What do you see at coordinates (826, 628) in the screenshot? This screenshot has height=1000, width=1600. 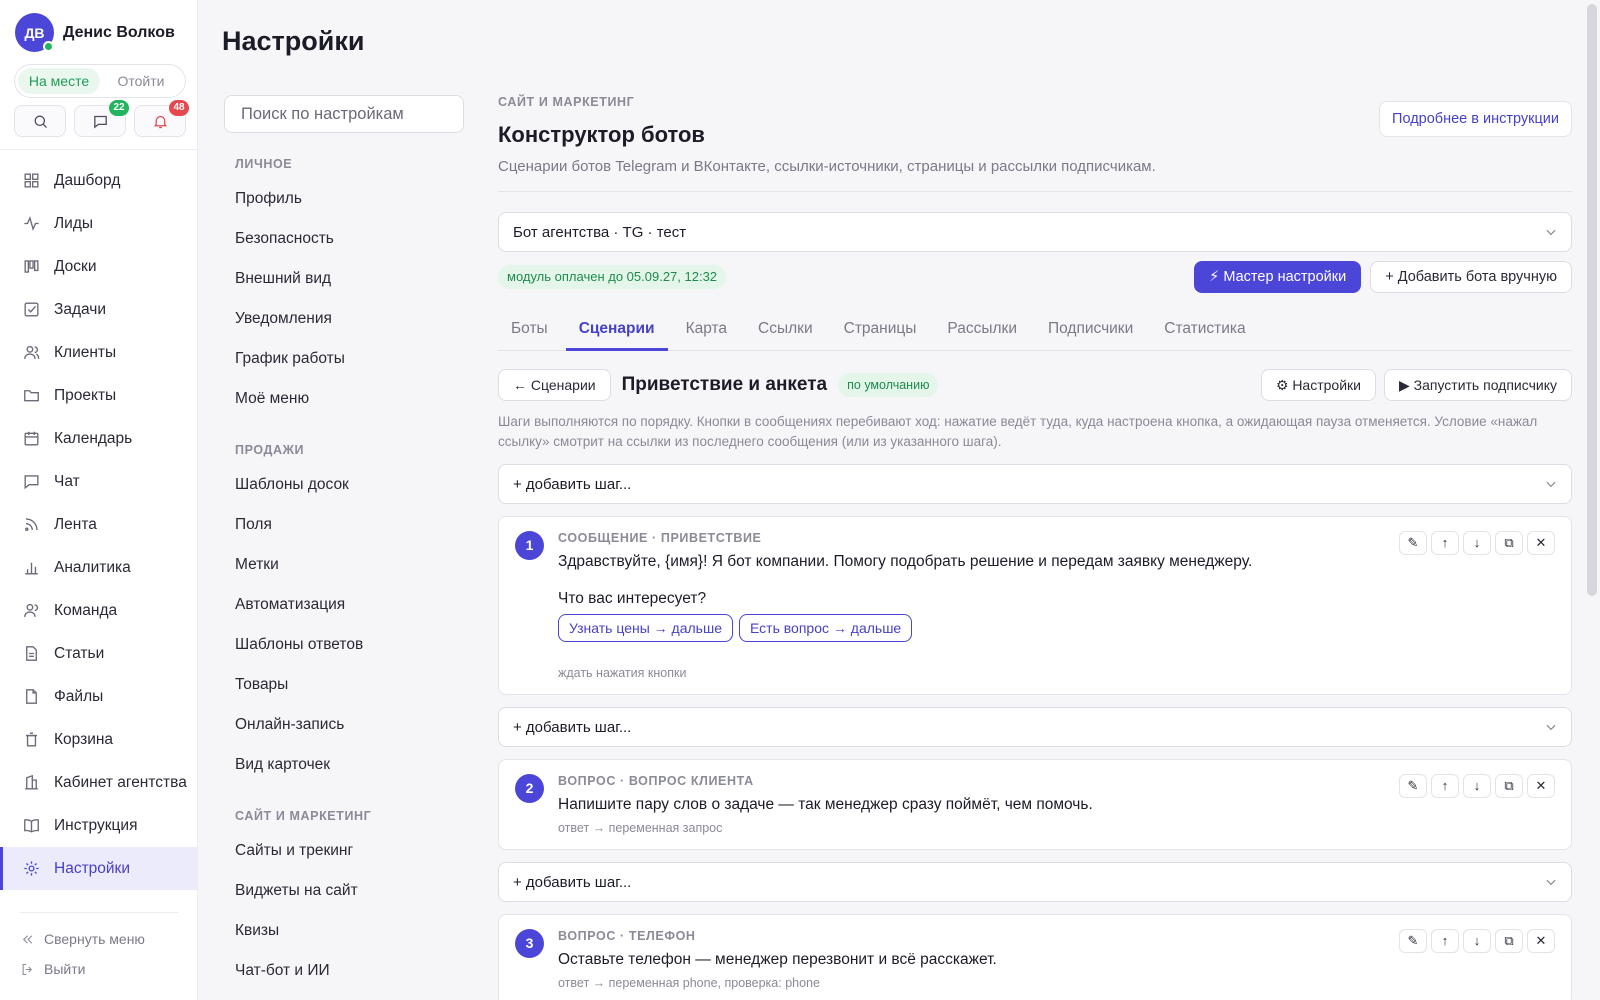 I see `message-button-chip: Есть вопрос → дальше` at bounding box center [826, 628].